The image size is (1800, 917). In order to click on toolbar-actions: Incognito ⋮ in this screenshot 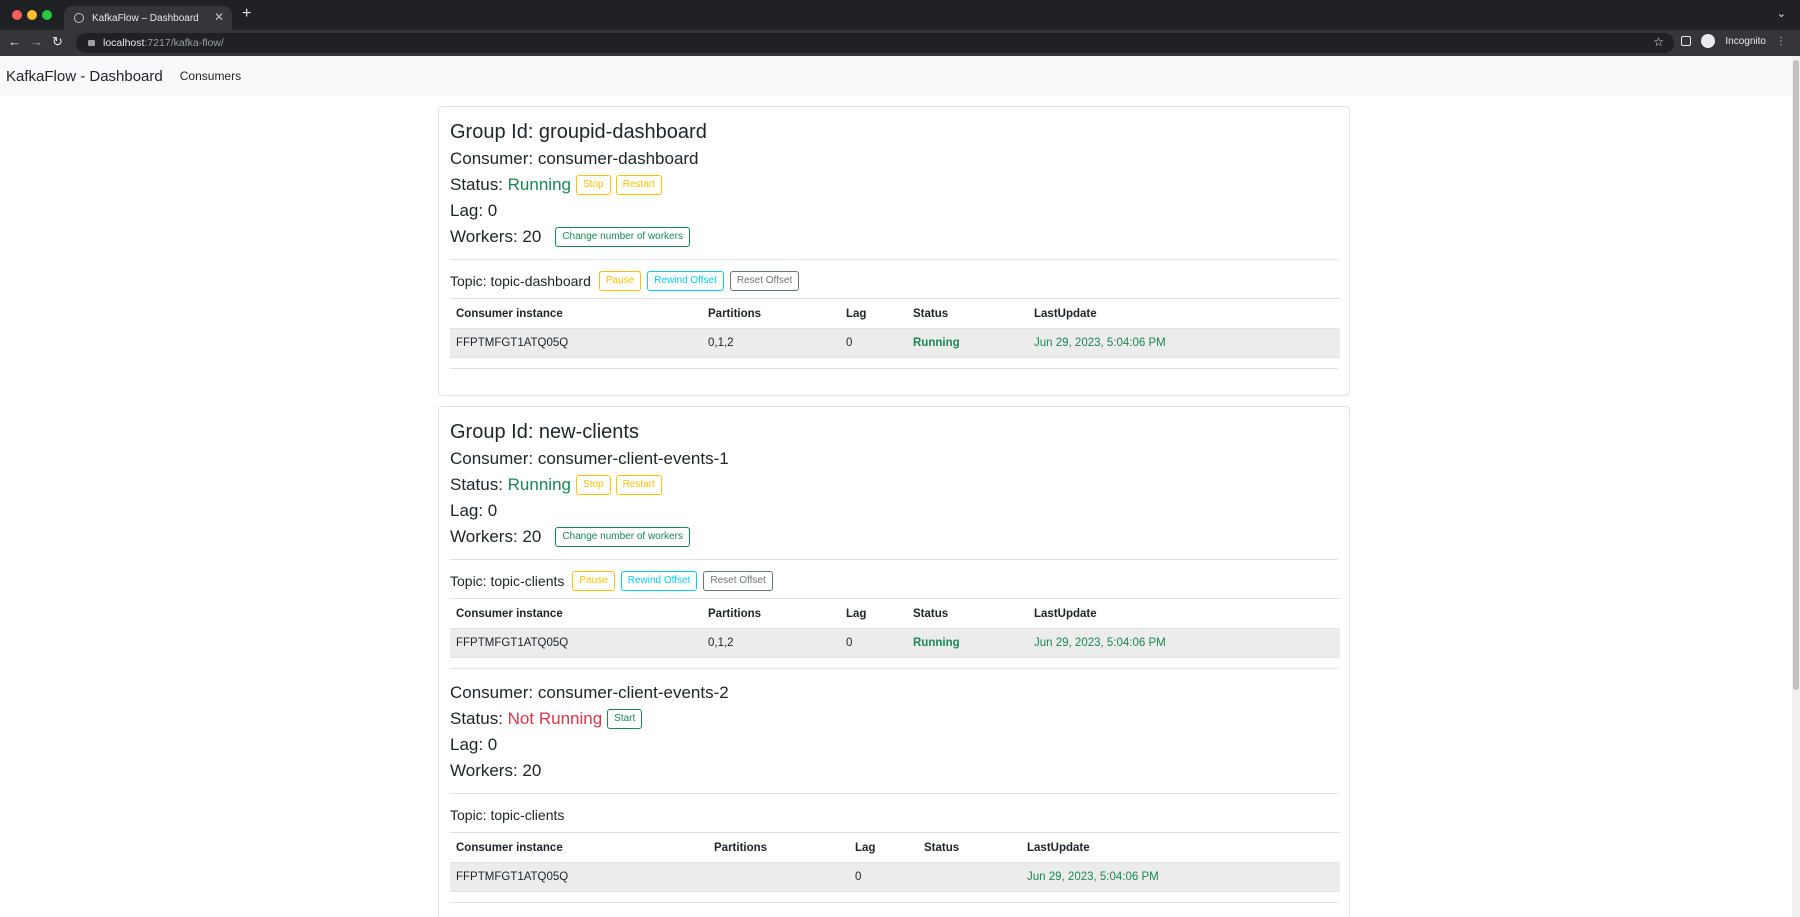, I will do `click(1733, 41)`.